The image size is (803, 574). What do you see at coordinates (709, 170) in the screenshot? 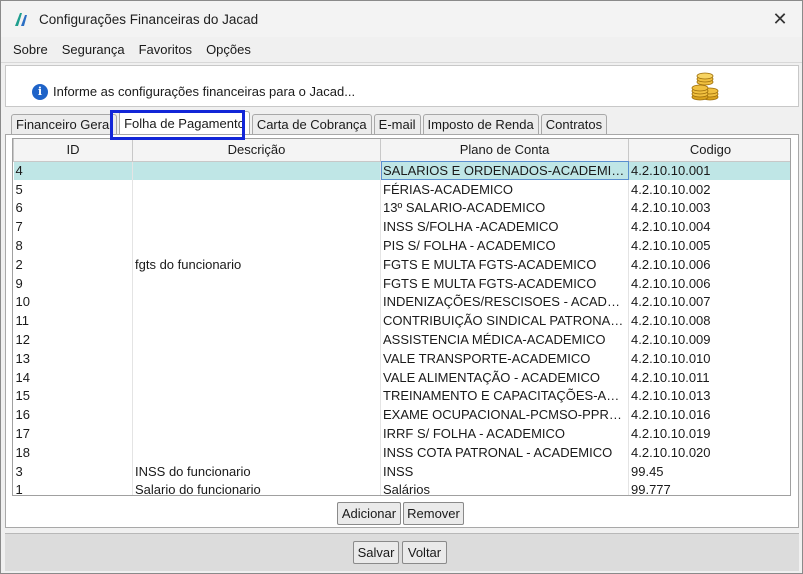
I see `cell-codigo: 4.2.10.10.001` at bounding box center [709, 170].